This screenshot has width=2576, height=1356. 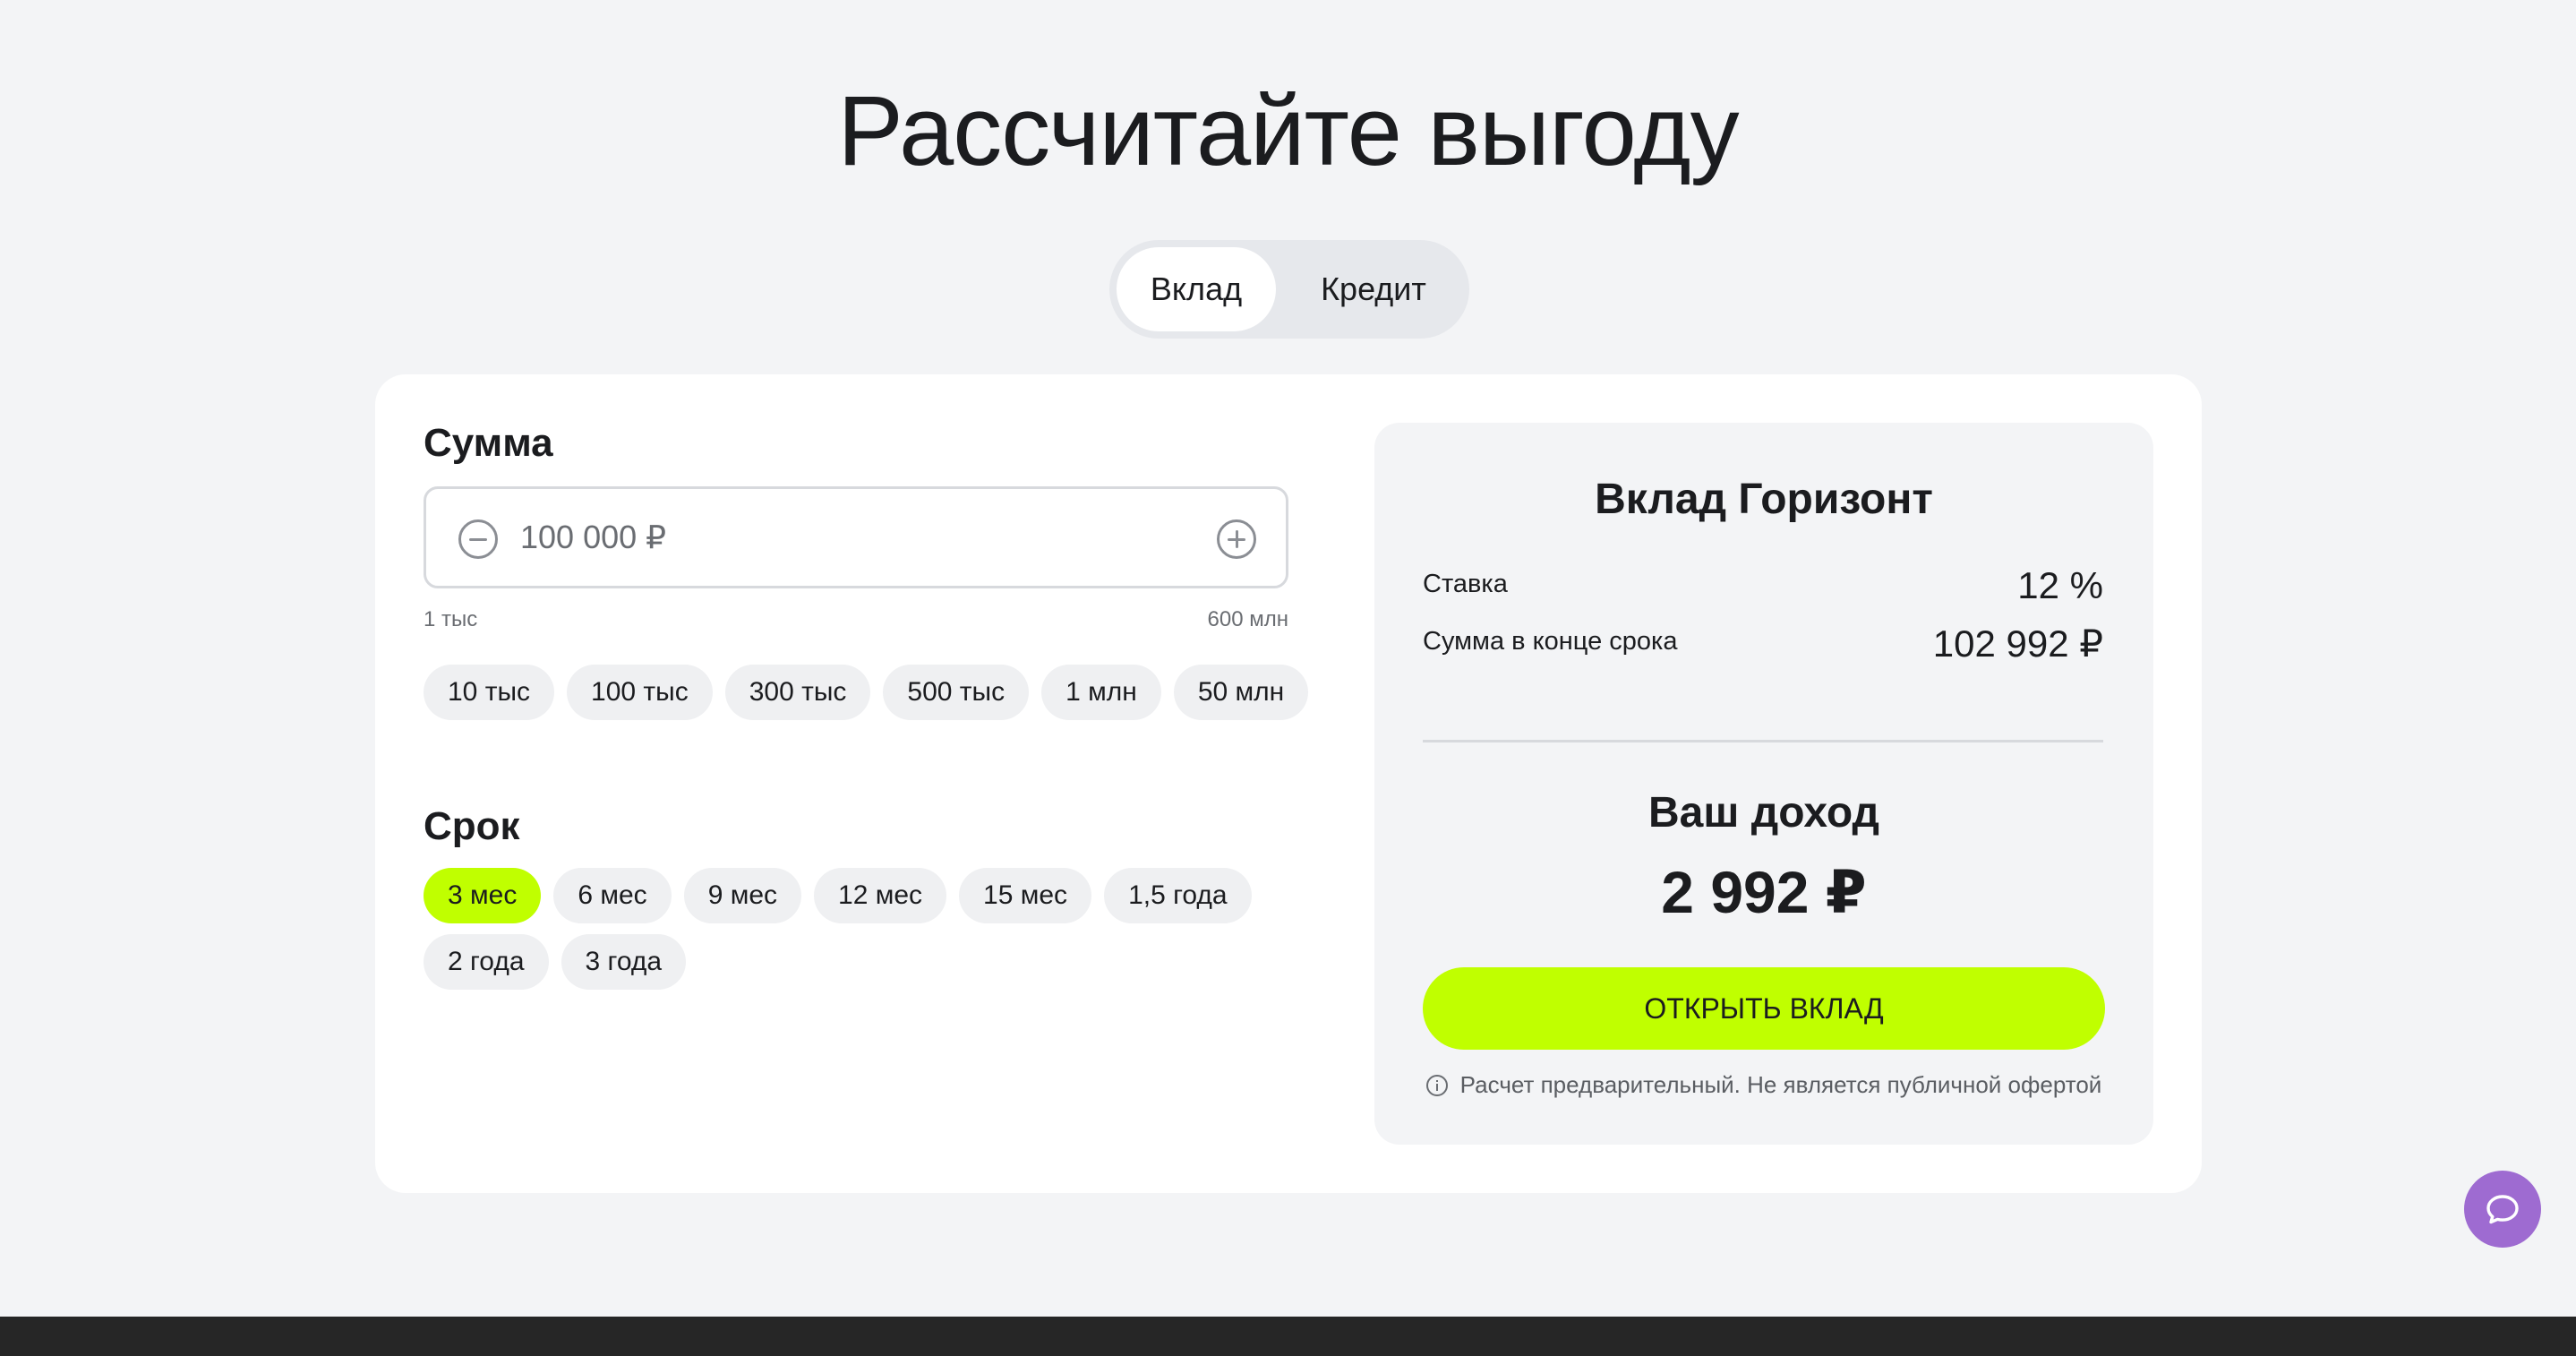 What do you see at coordinates (1763, 741) in the screenshot?
I see `divider` at bounding box center [1763, 741].